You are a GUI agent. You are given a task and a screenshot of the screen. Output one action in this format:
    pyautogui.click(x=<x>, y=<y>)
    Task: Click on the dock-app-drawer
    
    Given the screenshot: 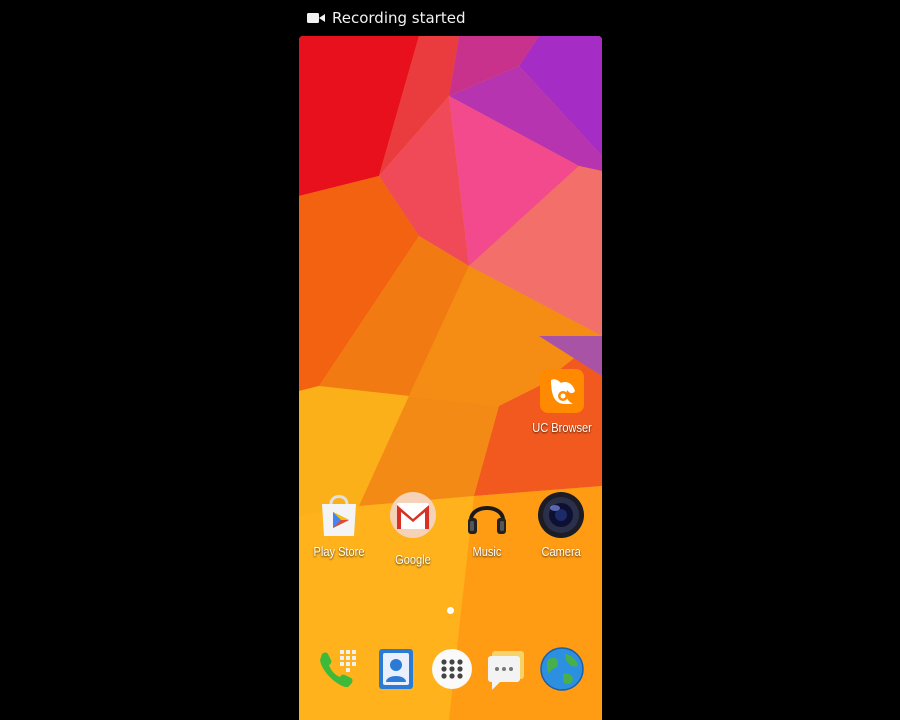 What is the action you would take?
    pyautogui.click(x=452, y=669)
    